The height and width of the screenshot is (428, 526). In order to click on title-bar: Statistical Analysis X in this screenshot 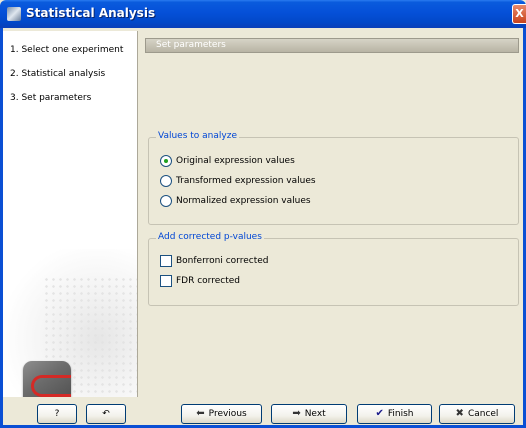, I will do `click(263, 14)`.